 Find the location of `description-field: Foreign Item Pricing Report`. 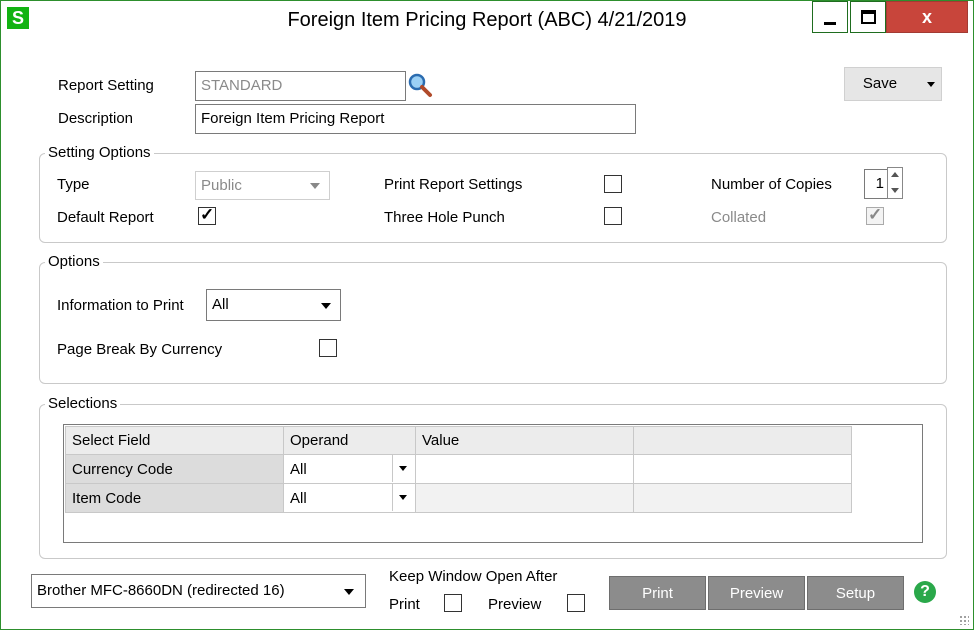

description-field: Foreign Item Pricing Report is located at coordinates (415, 119).